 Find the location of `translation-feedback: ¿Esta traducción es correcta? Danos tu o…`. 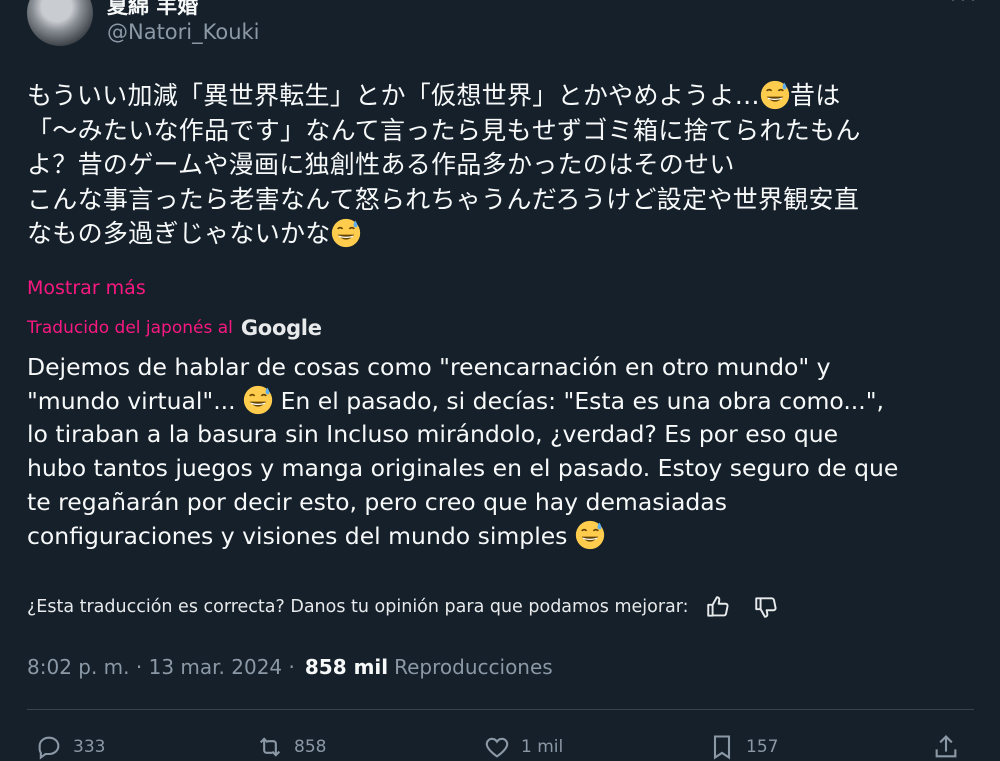

translation-feedback: ¿Esta traducción es correcta? Danos tu o… is located at coordinates (403, 607).